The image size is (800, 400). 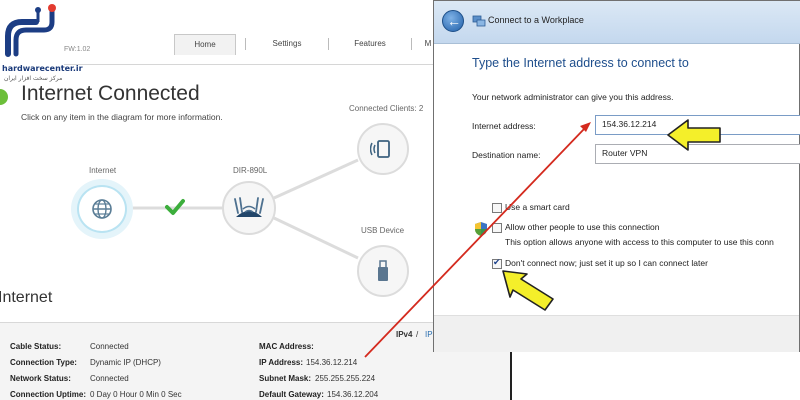 I want to click on network-status-value: Connected, so click(x=109, y=378).